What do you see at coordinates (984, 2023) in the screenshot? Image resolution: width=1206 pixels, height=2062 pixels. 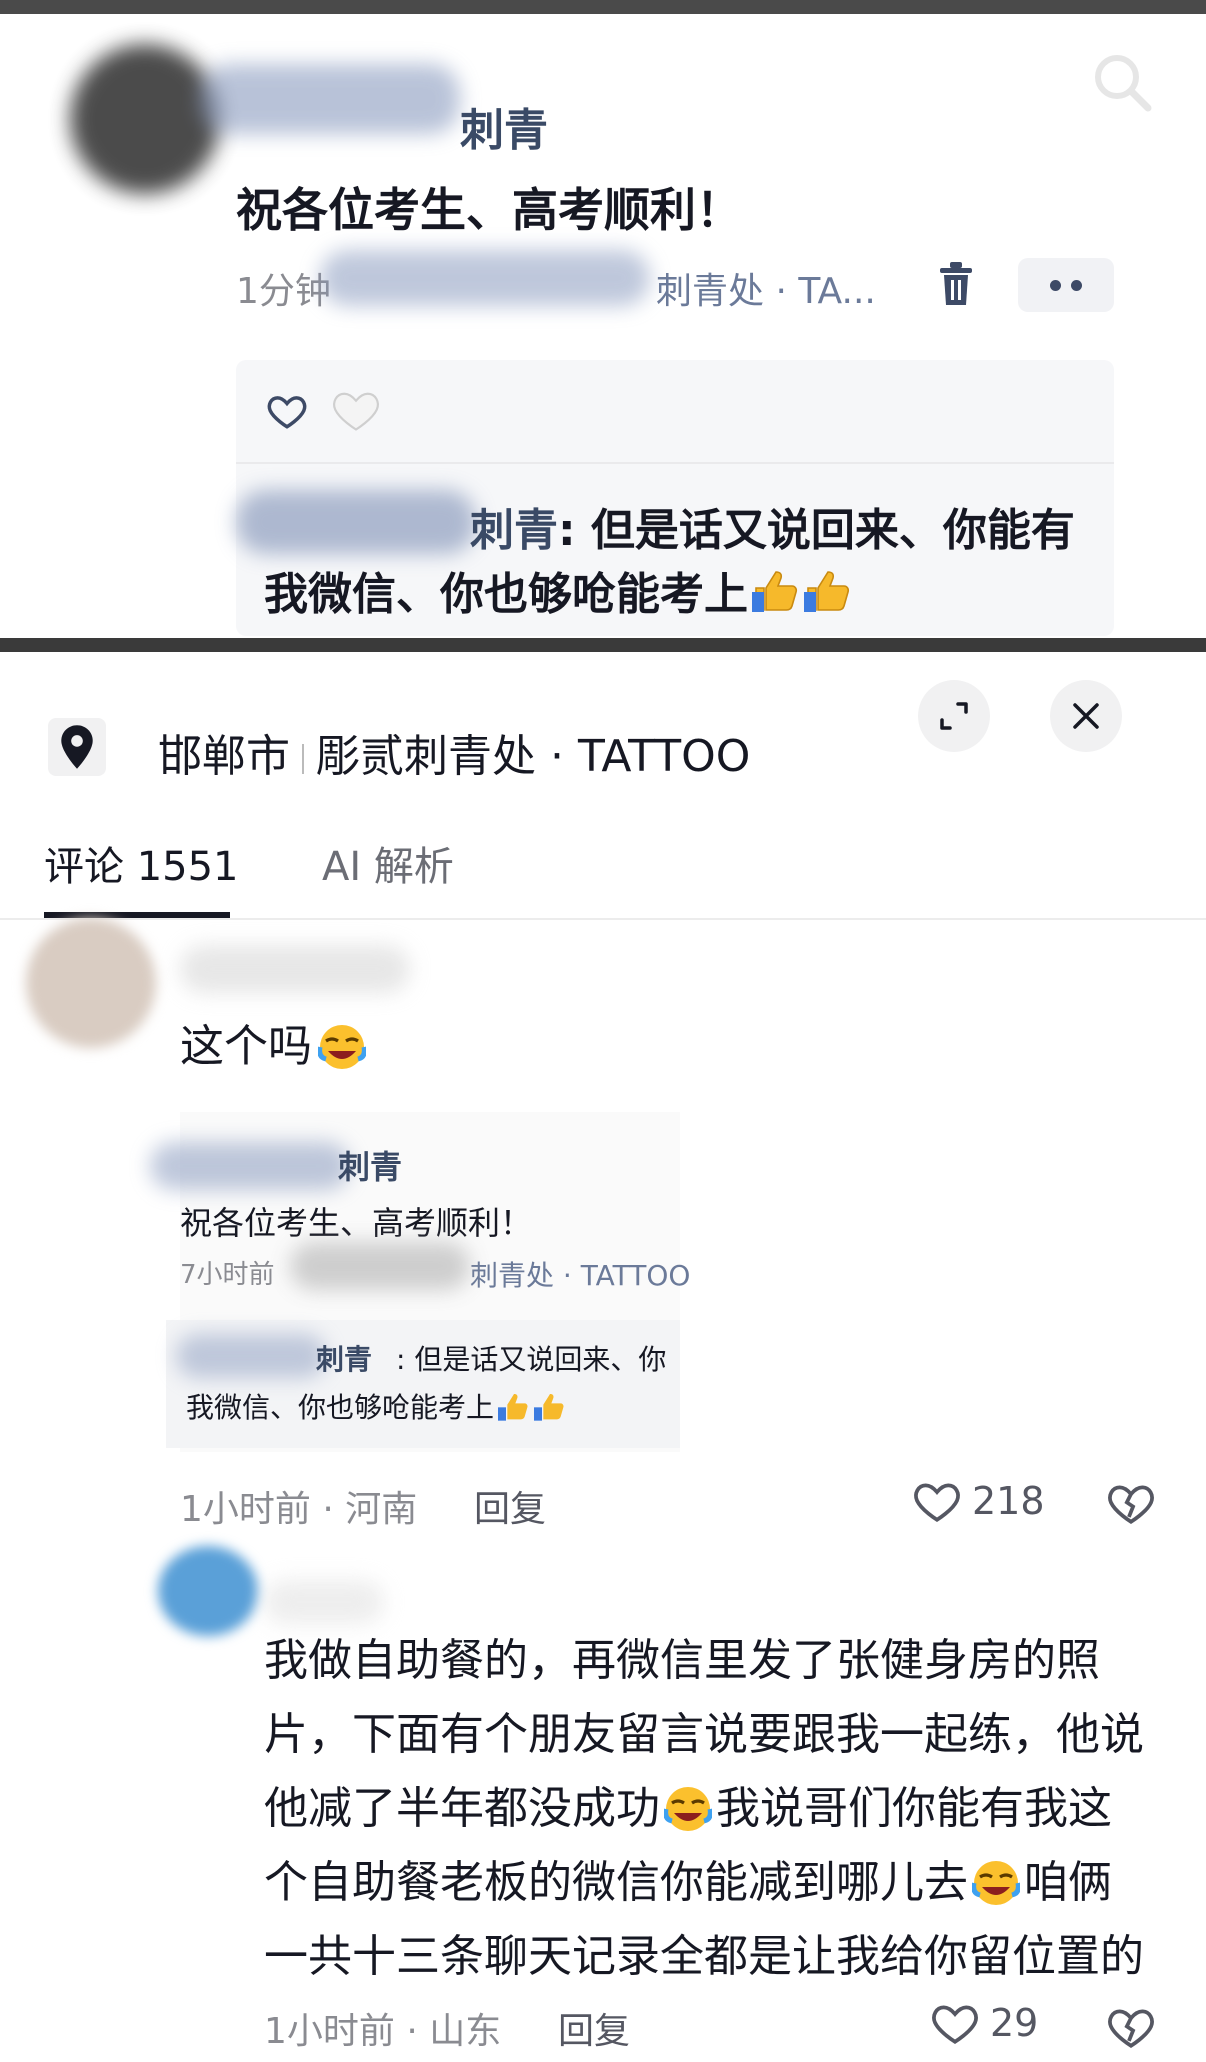 I see `like-button: 29` at bounding box center [984, 2023].